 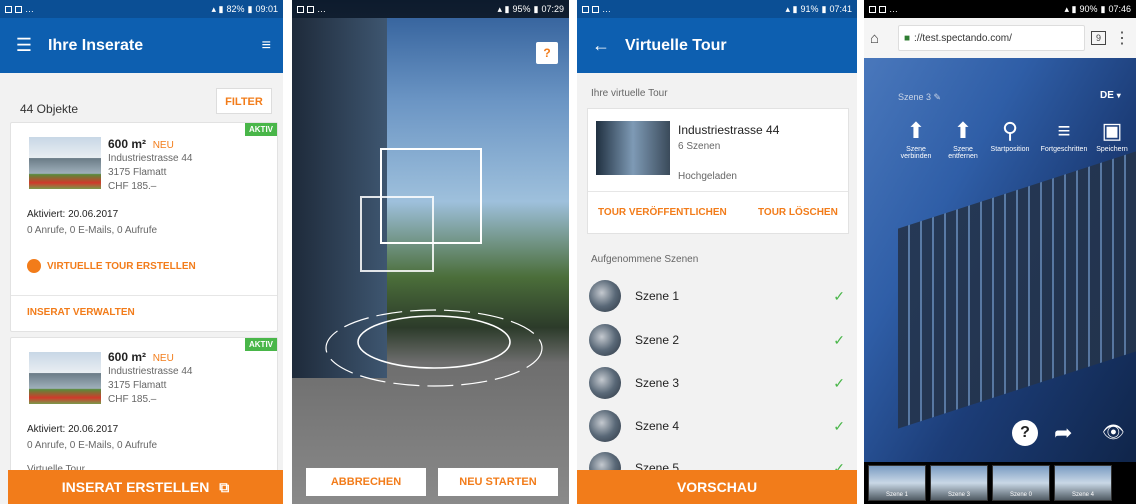 What do you see at coordinates (49, 109) in the screenshot?
I see `object-count: 44 Objekte` at bounding box center [49, 109].